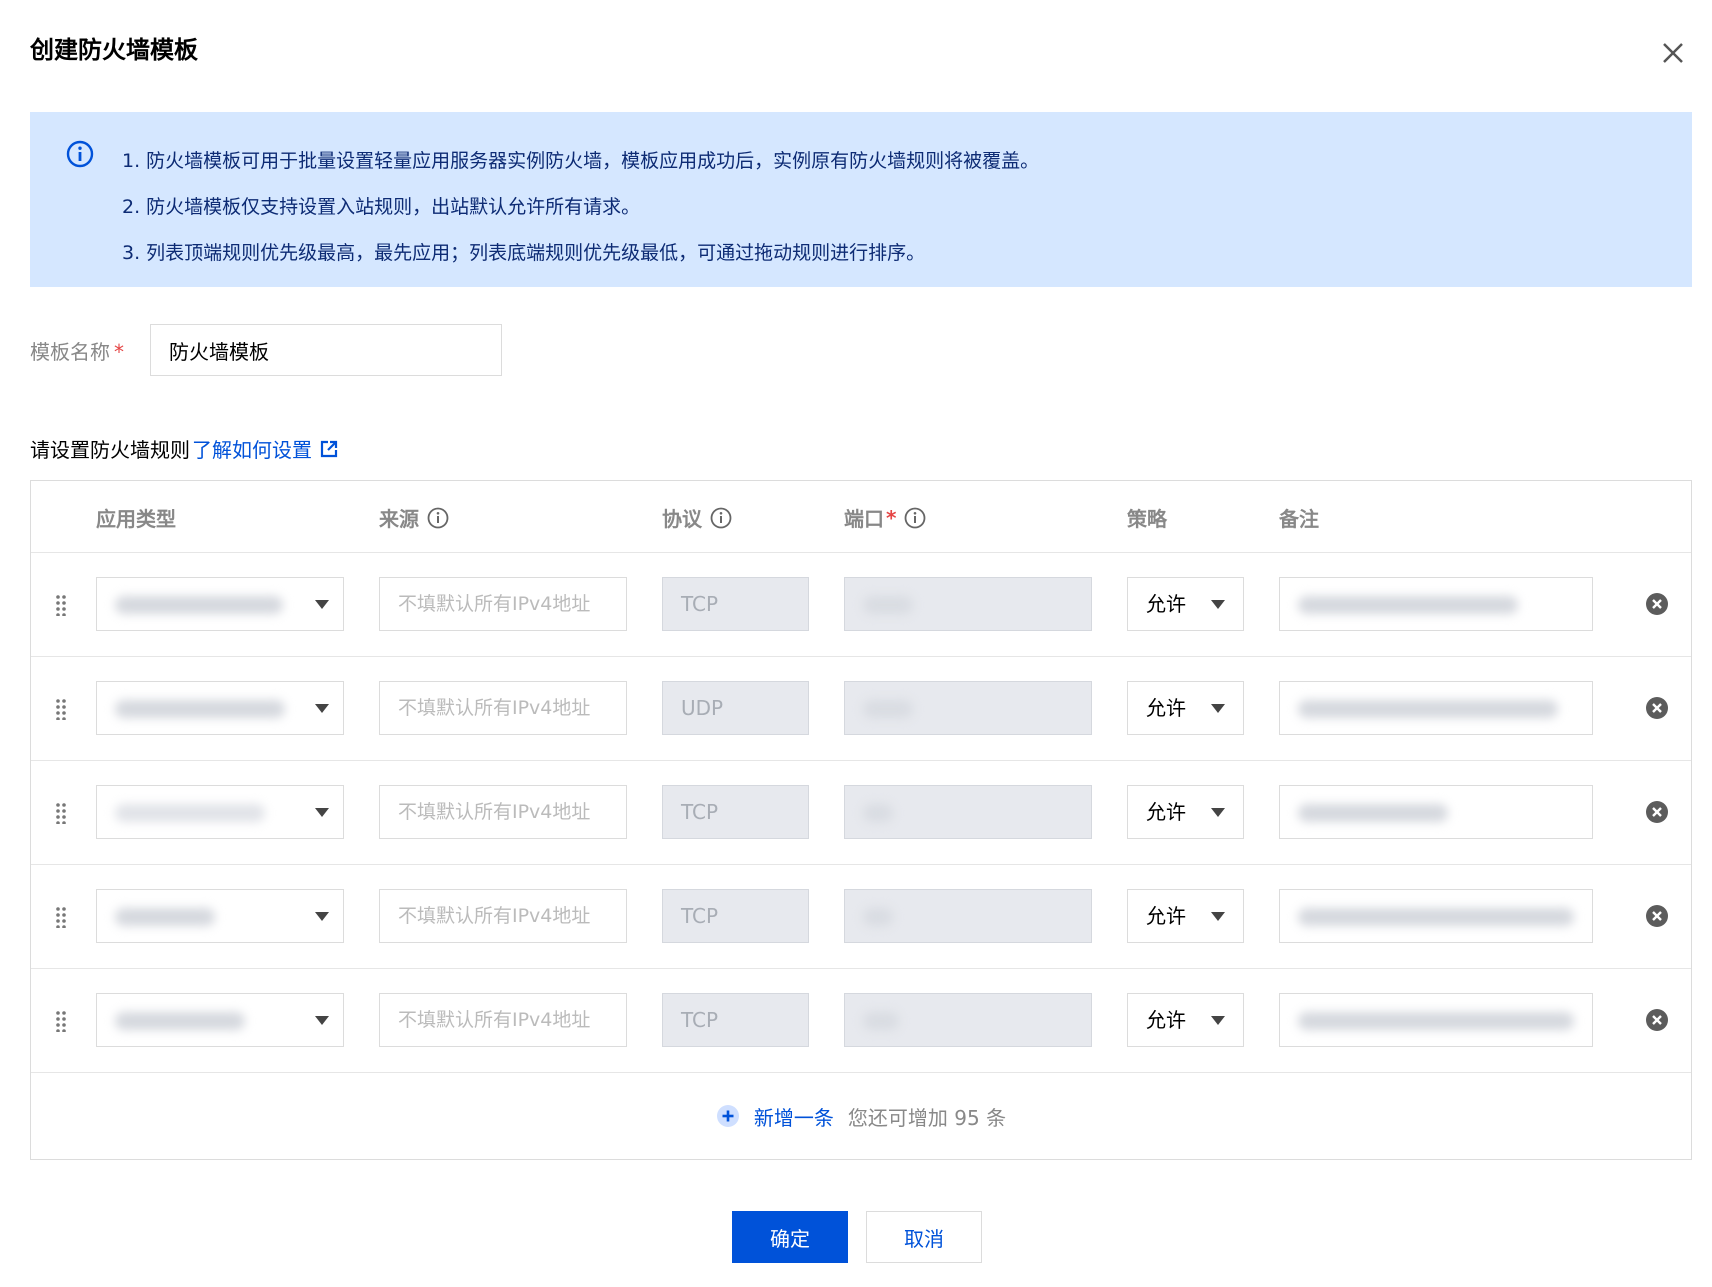 Image resolution: width=1712 pixels, height=1287 pixels. What do you see at coordinates (924, 1237) in the screenshot?
I see `cancel-button: 取消` at bounding box center [924, 1237].